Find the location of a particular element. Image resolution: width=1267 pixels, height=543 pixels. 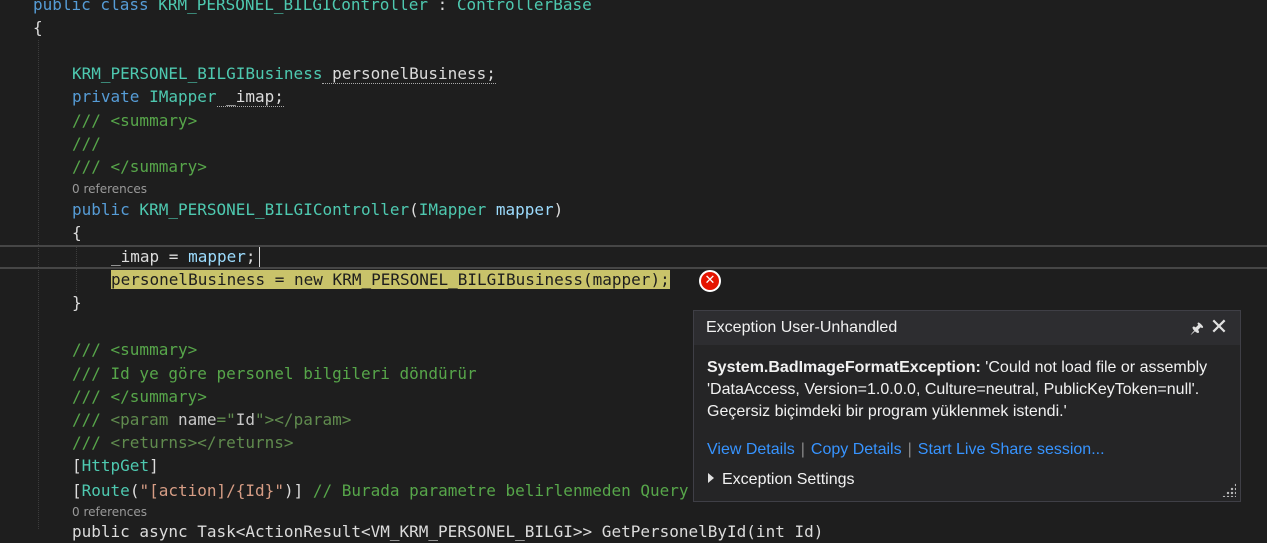

xml-attr-text: Id is located at coordinates (245, 419).